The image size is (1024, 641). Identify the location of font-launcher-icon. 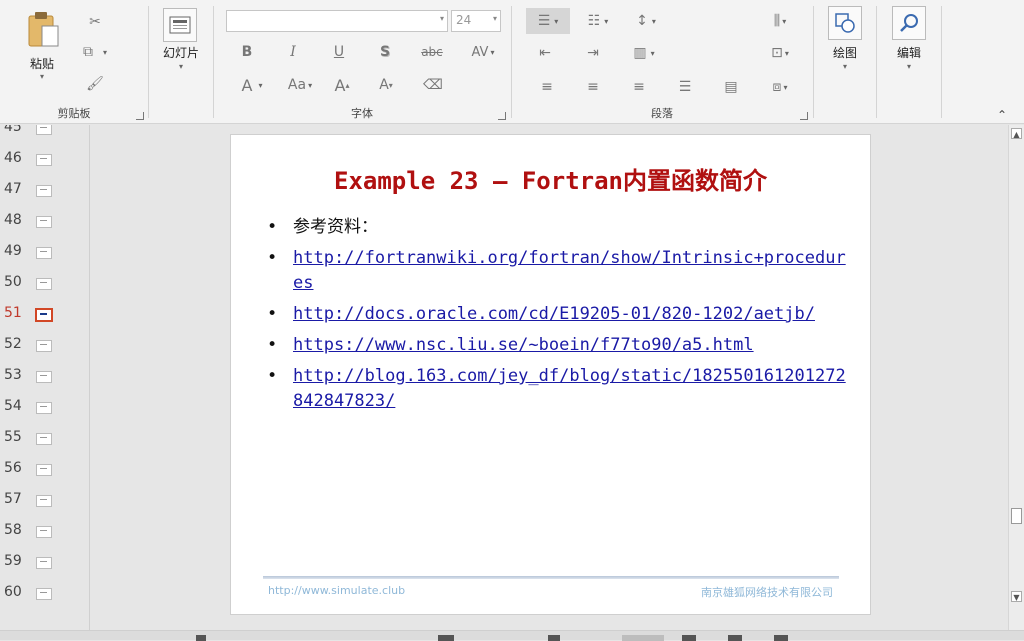
(502, 116).